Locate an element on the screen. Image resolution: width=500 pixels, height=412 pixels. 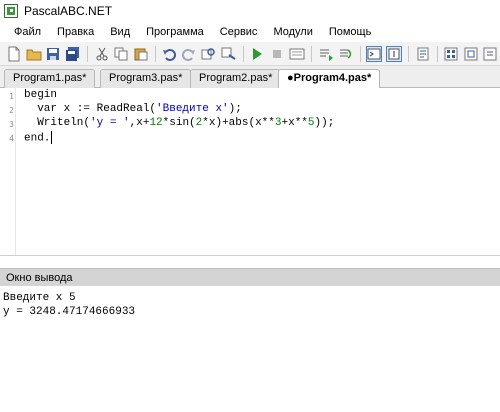
code-token: begin is located at coordinates (41, 95).